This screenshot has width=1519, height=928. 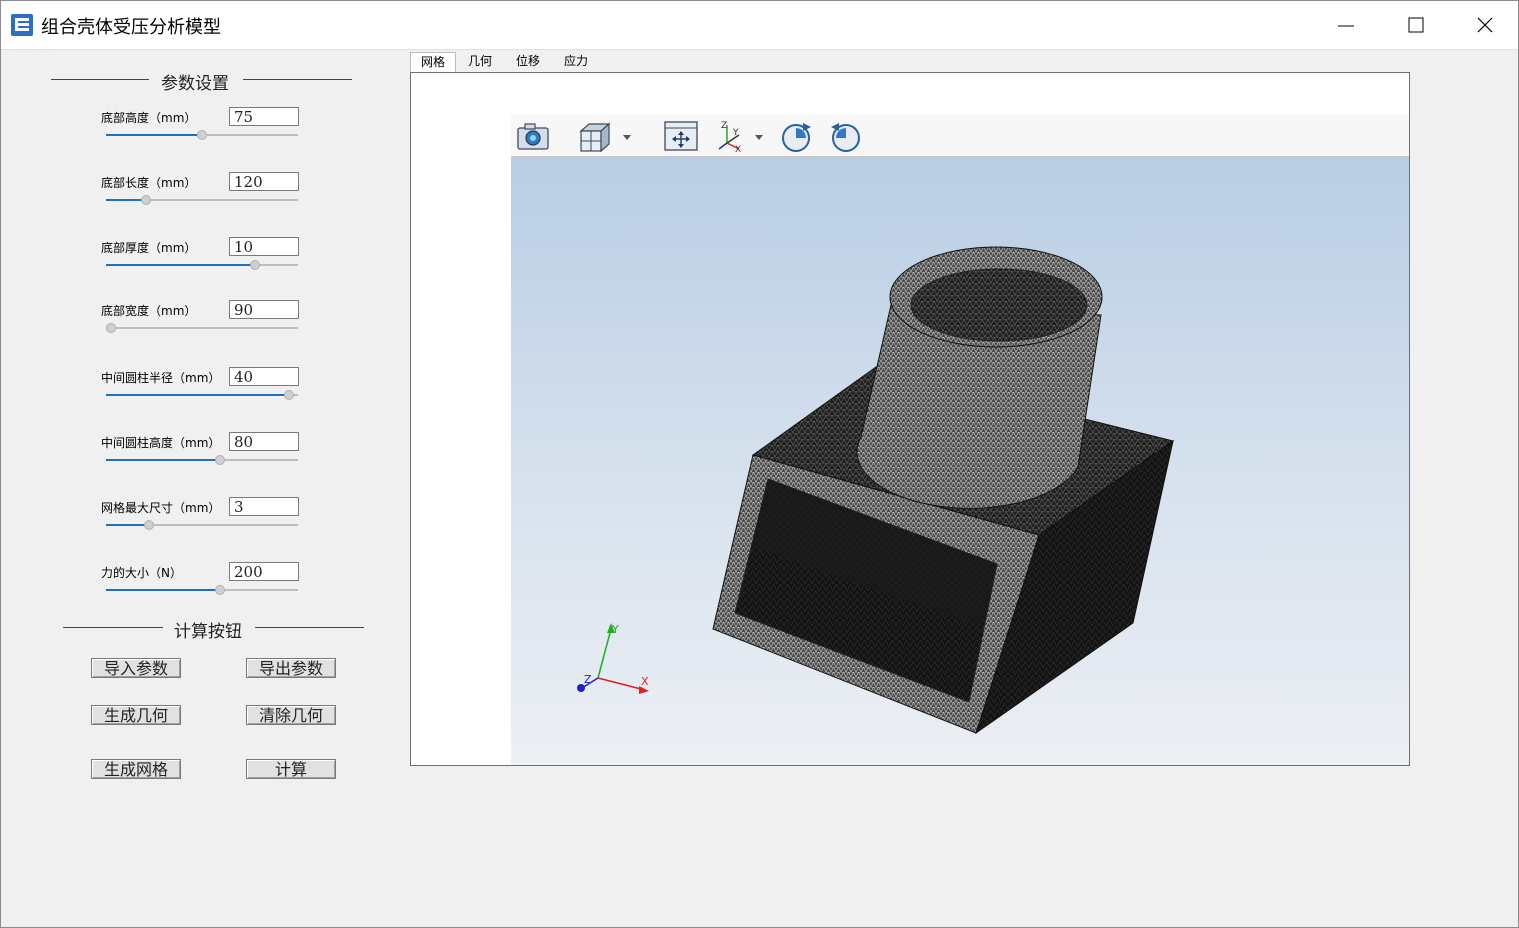 I want to click on axis-x-label: X, so click(x=645, y=681).